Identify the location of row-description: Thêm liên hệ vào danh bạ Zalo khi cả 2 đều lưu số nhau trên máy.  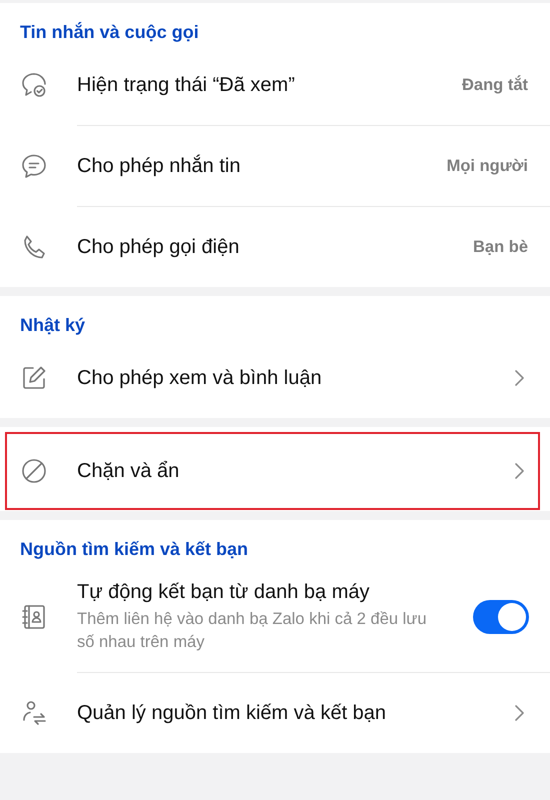
(252, 630).